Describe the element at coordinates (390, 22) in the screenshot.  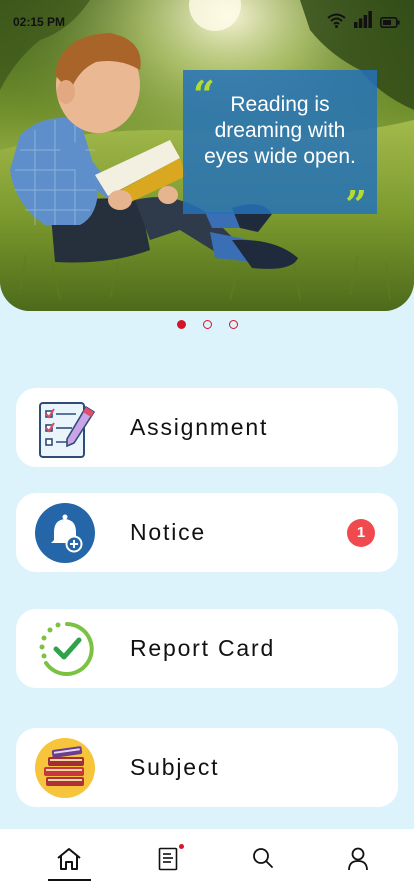
I see `battery-icon` at that location.